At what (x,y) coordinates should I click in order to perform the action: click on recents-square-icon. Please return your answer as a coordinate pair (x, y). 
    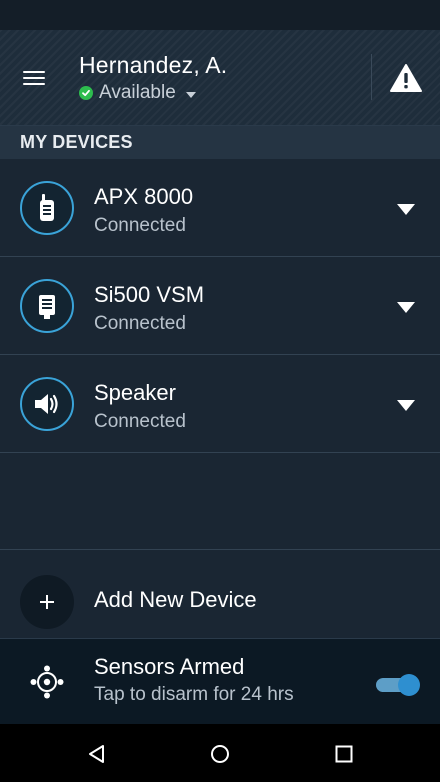
    Looking at the image, I should click on (344, 754).